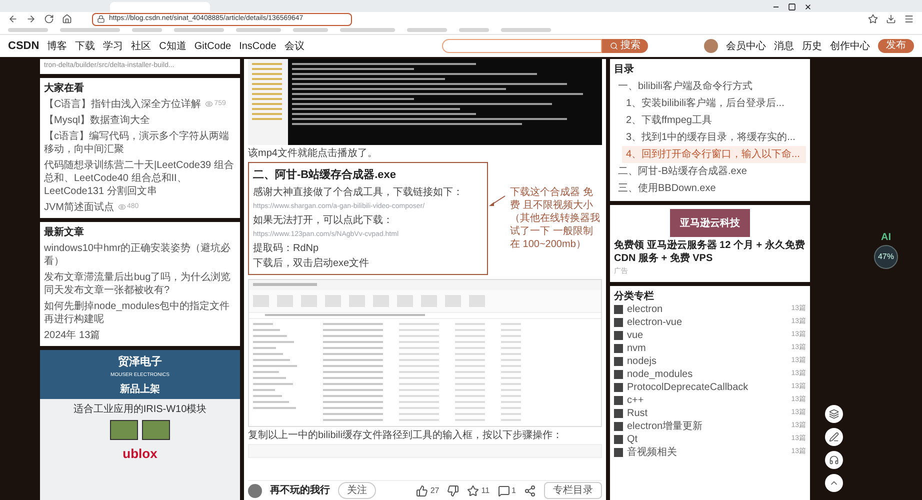 The image size is (922, 500). What do you see at coordinates (714, 120) in the screenshot?
I see `toc-item: 2、下载ffmpeg工具` at bounding box center [714, 120].